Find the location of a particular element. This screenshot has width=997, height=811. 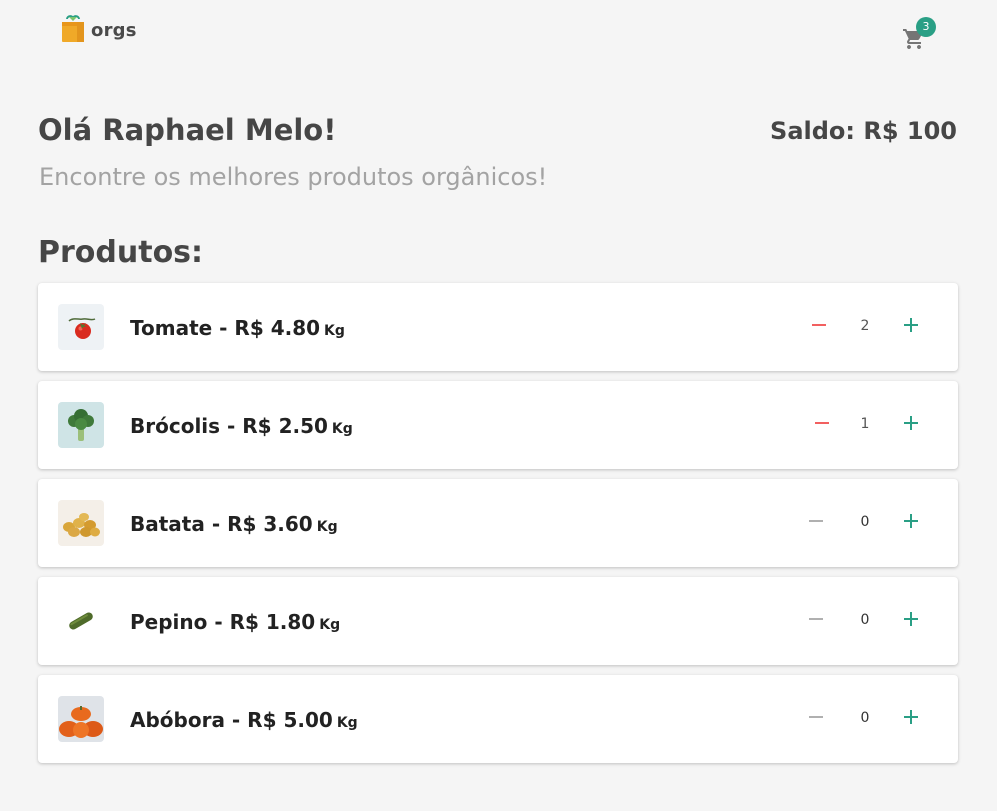

product-card: Brócolis - R$ 2.50 Kg 1 is located at coordinates (498, 425).